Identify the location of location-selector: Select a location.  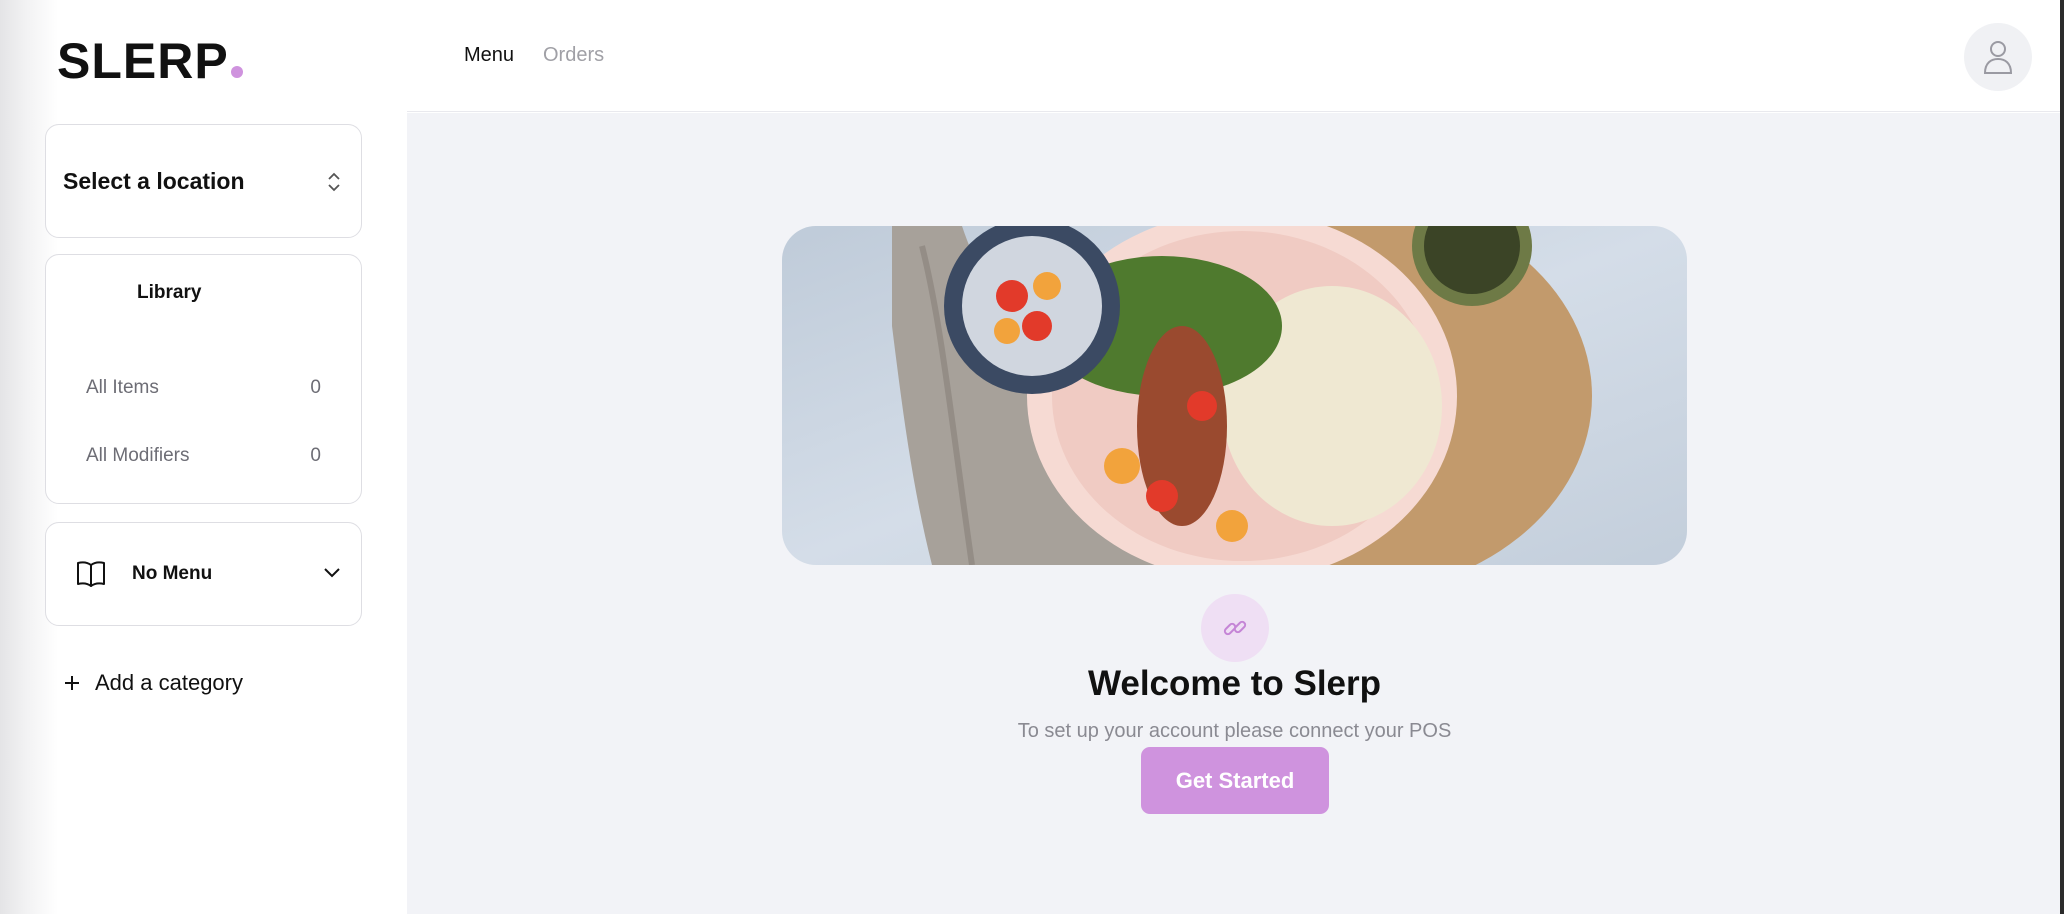
(203, 181).